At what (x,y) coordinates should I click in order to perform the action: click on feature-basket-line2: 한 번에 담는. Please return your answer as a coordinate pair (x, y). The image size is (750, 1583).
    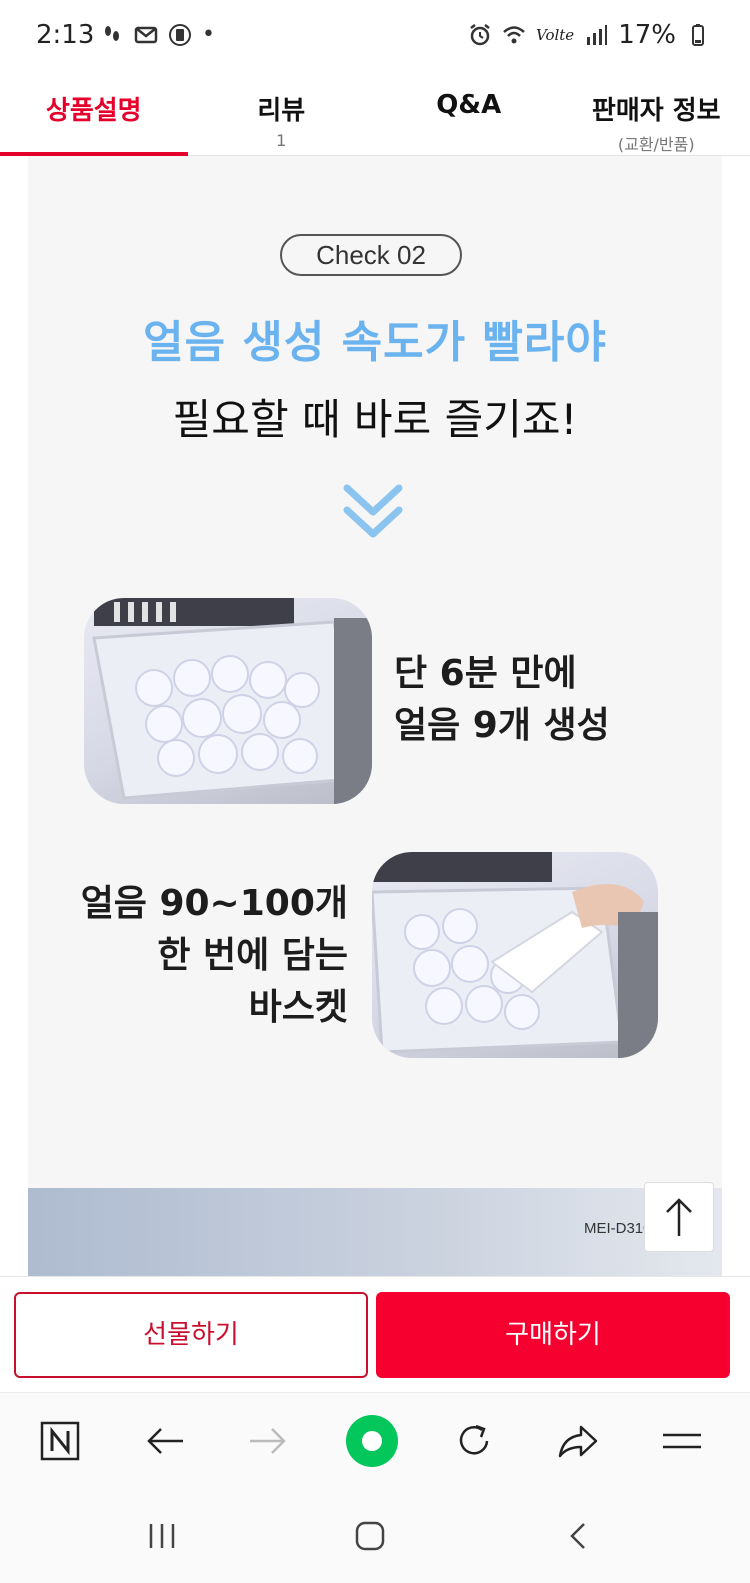
    Looking at the image, I should click on (252, 955).